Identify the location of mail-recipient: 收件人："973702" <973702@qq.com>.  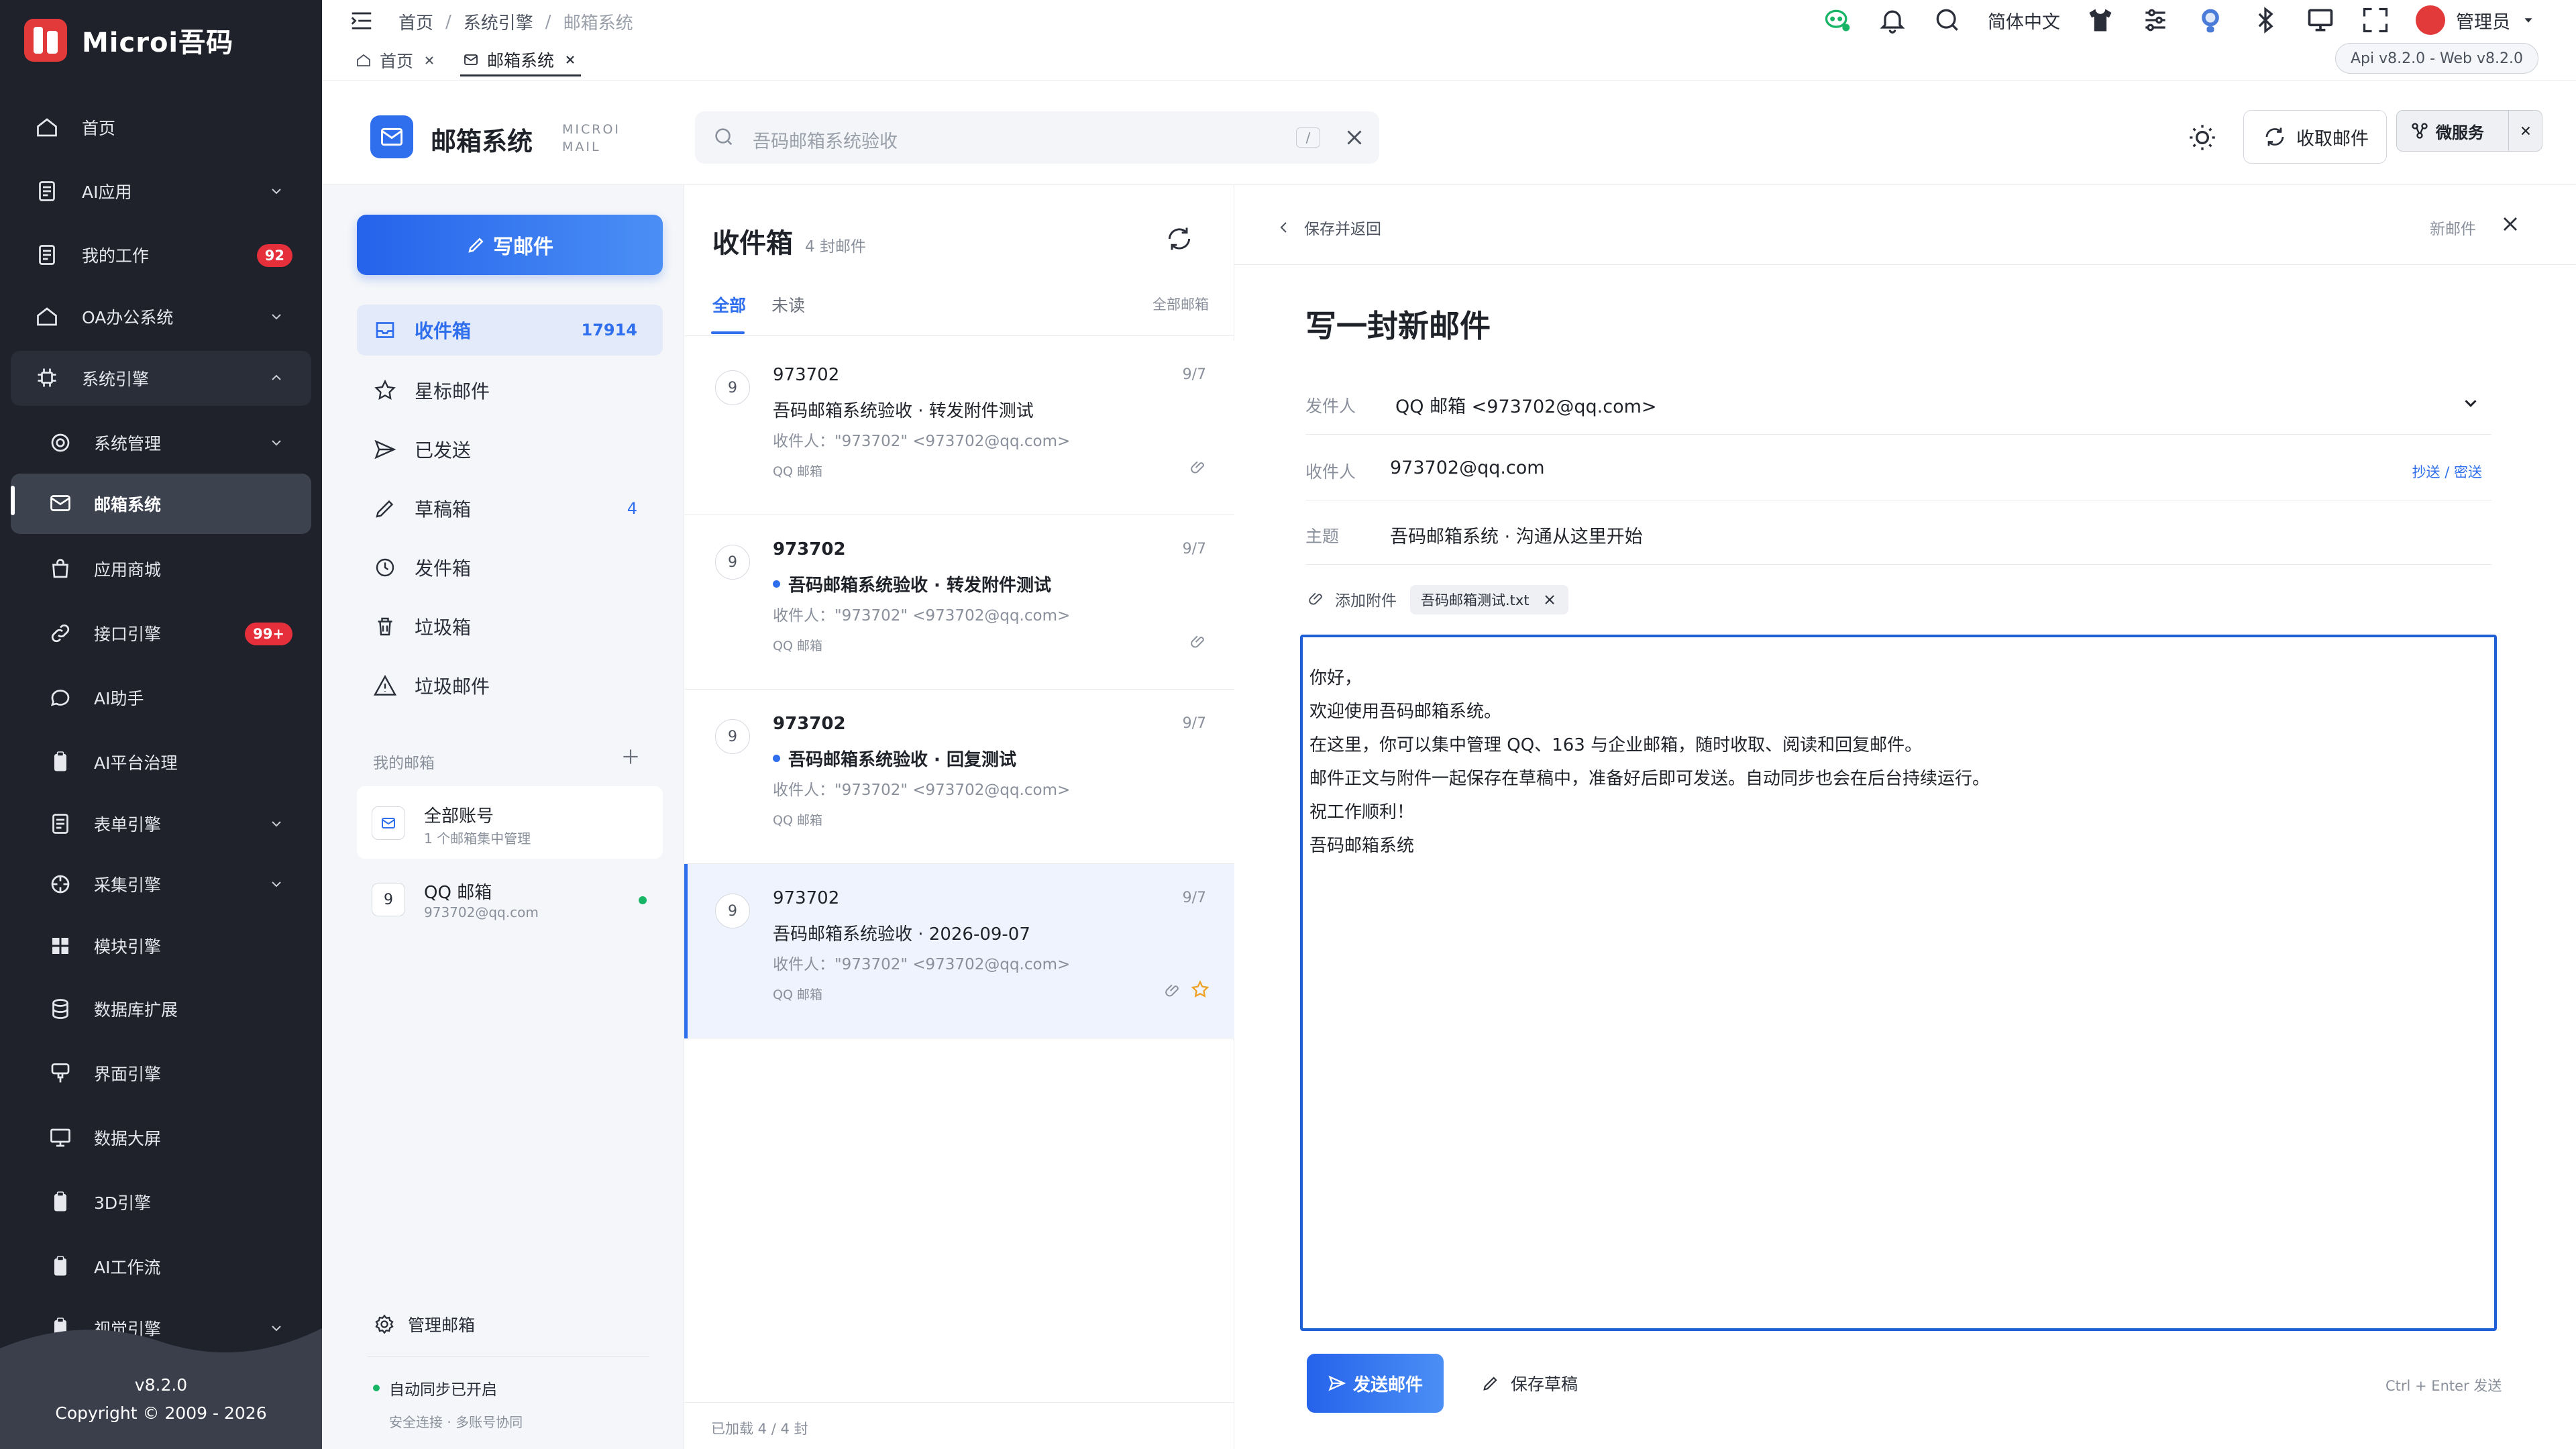
(922, 964).